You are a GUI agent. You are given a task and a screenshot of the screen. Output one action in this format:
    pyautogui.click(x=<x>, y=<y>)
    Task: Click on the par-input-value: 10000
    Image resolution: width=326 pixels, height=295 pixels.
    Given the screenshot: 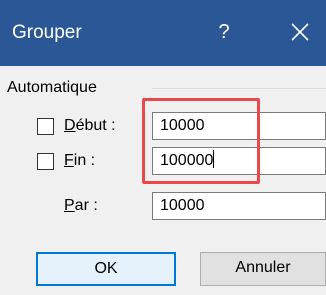 What is the action you would take?
    pyautogui.click(x=182, y=205)
    